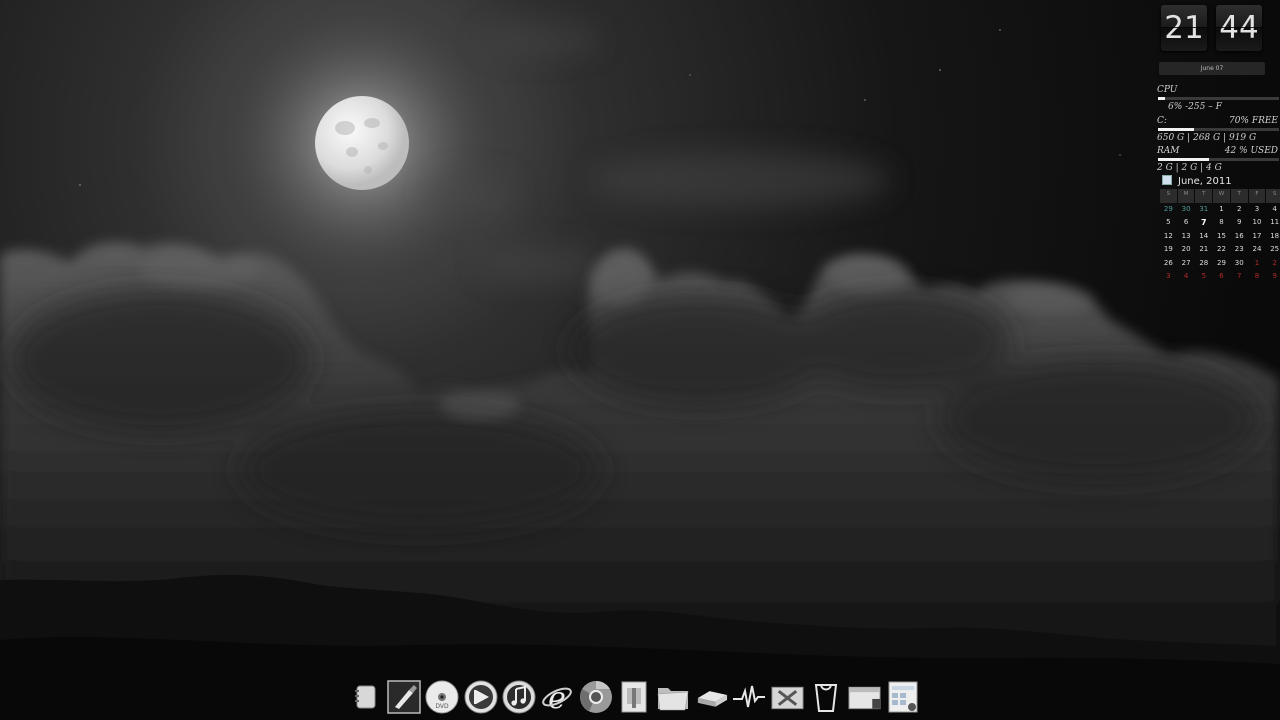  I want to click on cpu-bar-fill, so click(1162, 98).